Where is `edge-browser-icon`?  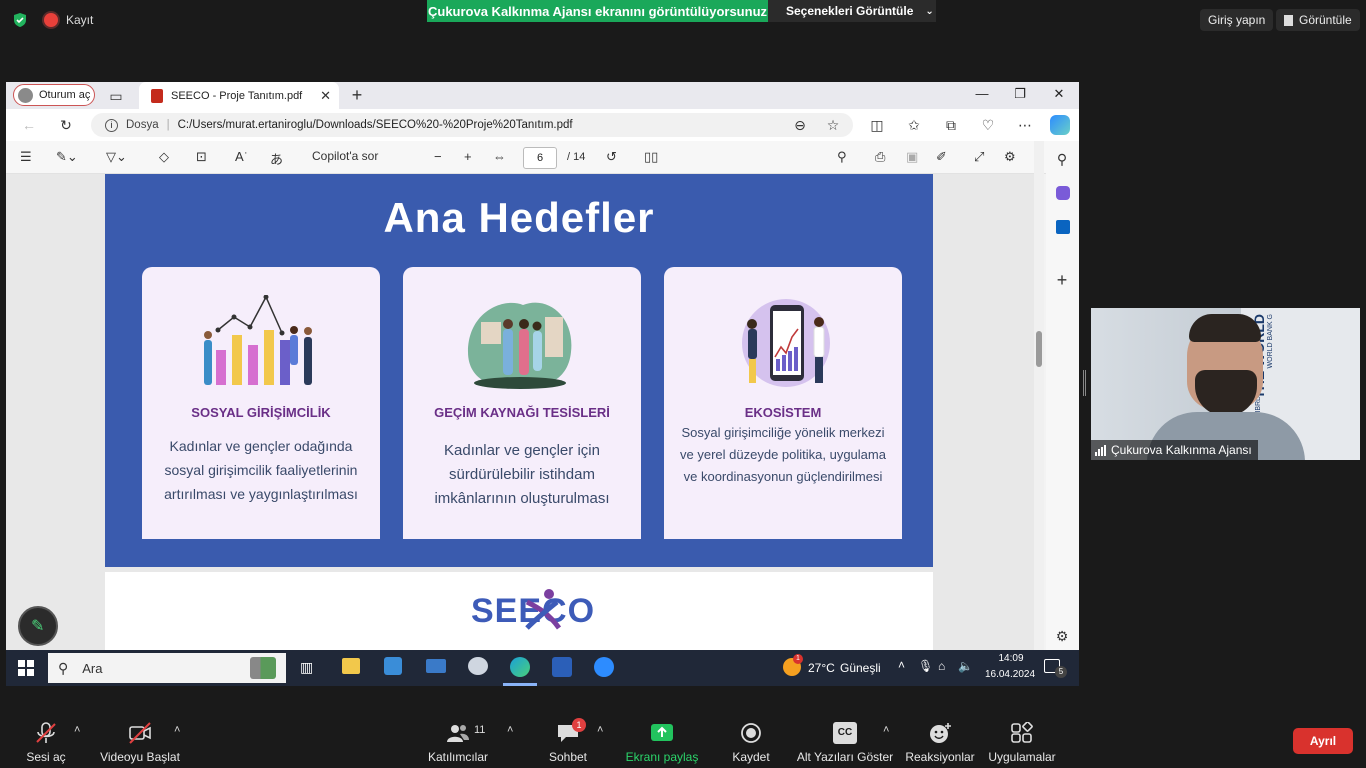 edge-browser-icon is located at coordinates (520, 667).